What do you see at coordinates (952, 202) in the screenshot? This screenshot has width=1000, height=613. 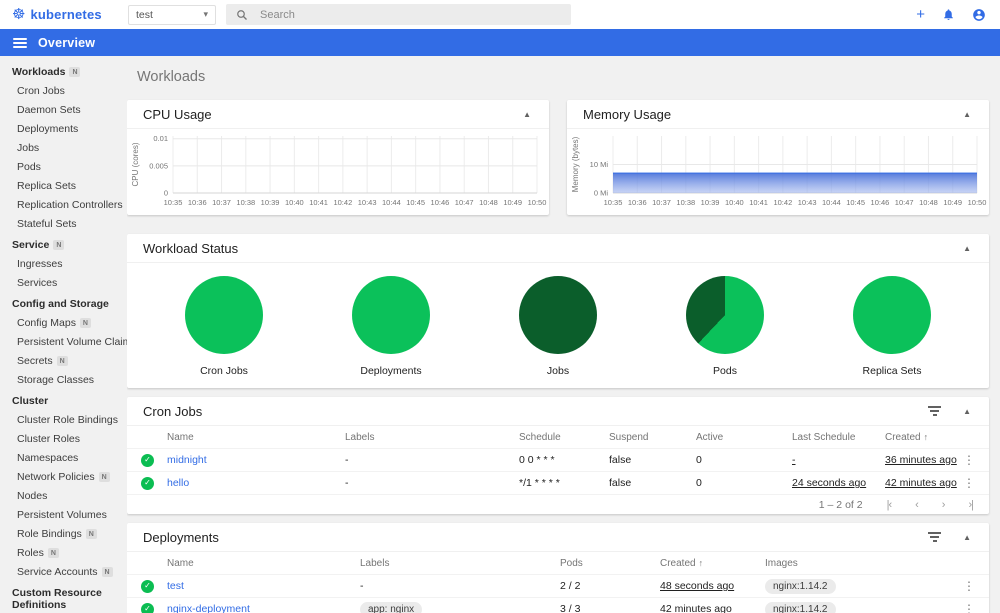 I see `svg-text: 10:49` at bounding box center [952, 202].